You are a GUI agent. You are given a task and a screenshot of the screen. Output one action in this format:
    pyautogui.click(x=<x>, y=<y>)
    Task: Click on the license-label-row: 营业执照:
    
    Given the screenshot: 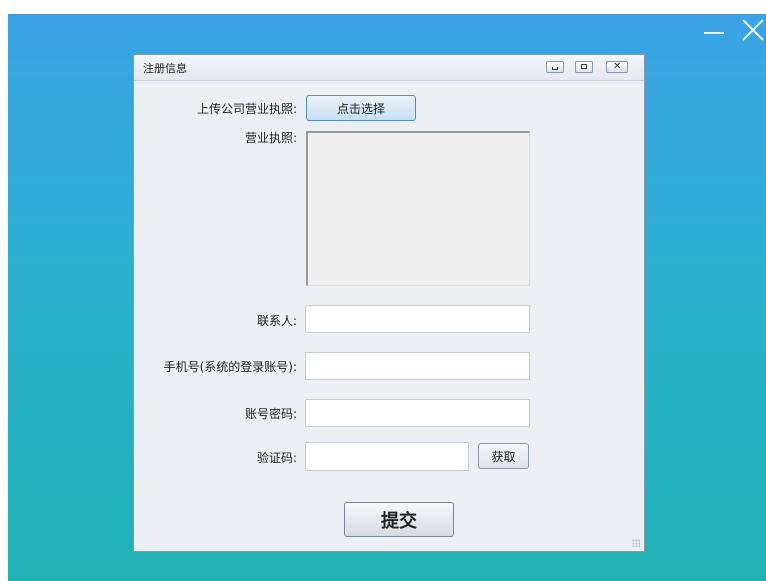 What is the action you would take?
    pyautogui.click(x=215, y=138)
    